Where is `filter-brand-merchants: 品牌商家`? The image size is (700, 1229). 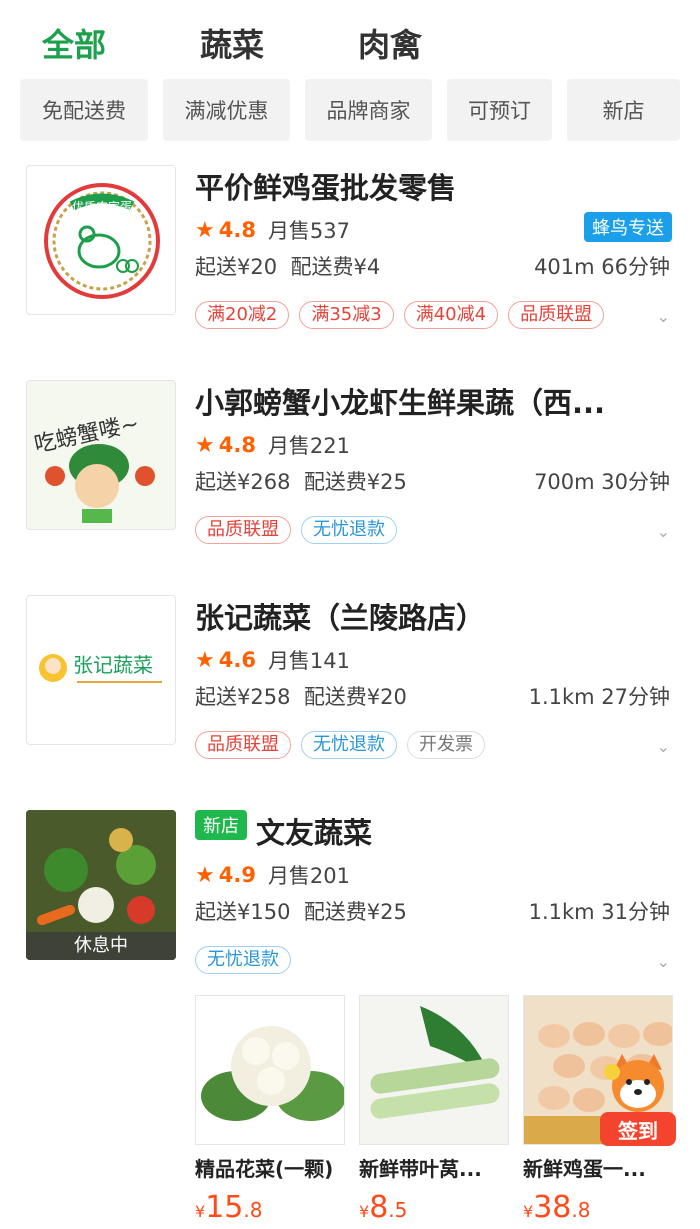 filter-brand-merchants: 品牌商家 is located at coordinates (368, 110).